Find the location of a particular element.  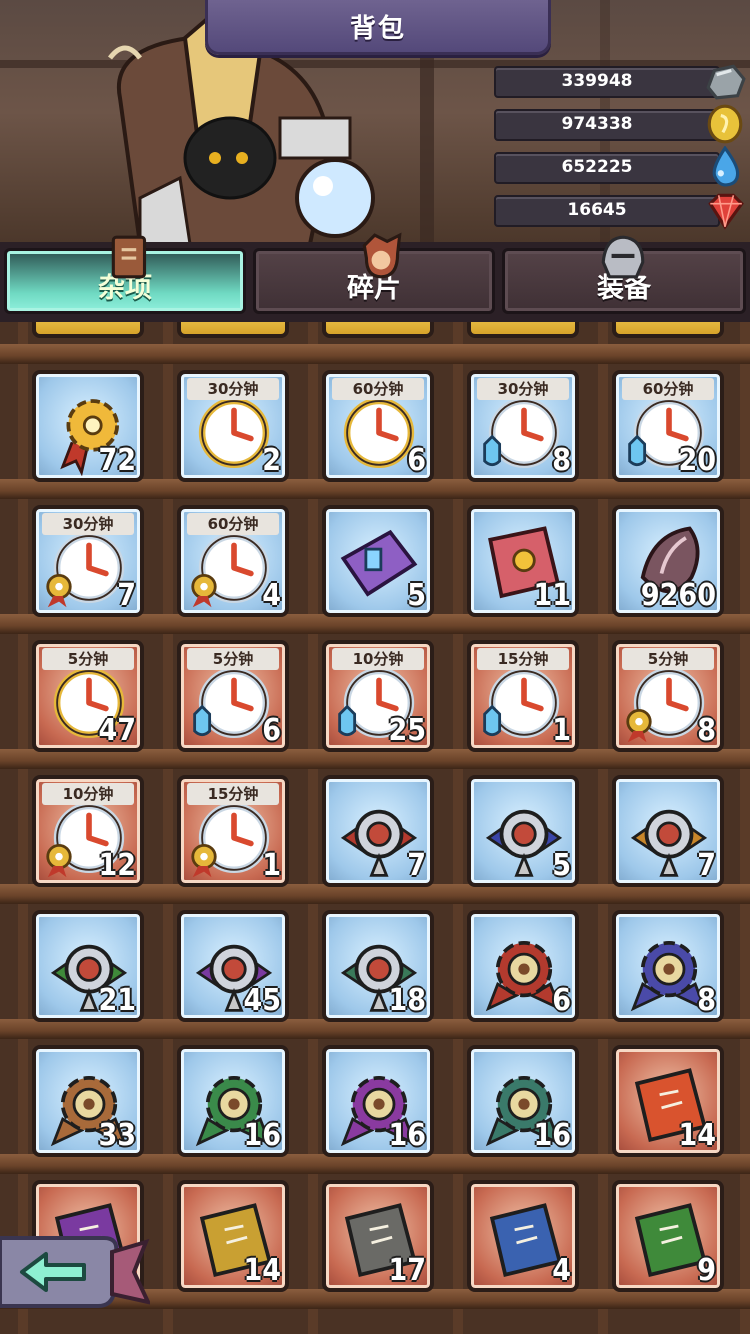

resource-gem: 16645 is located at coordinates (619, 211).